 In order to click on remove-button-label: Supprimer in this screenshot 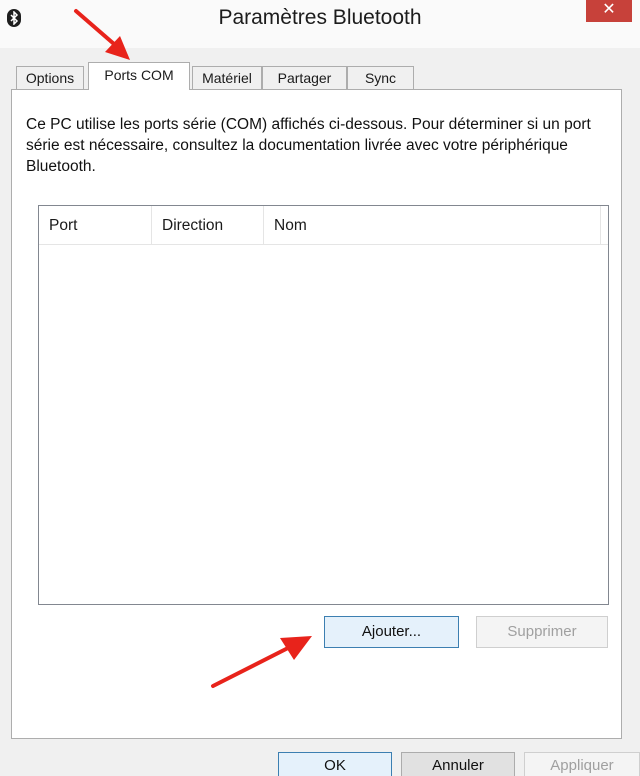, I will do `click(542, 631)`.